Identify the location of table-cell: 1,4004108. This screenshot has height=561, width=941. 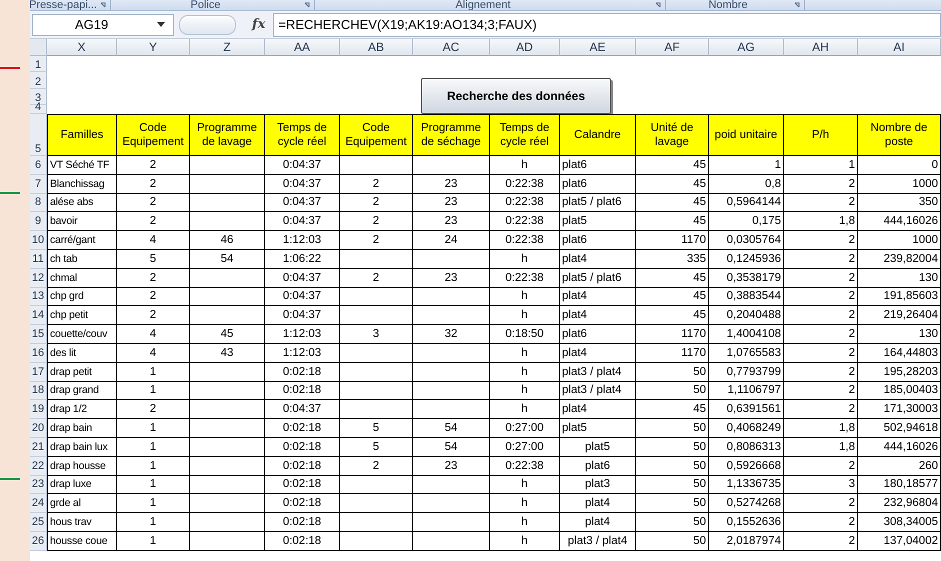
(746, 334).